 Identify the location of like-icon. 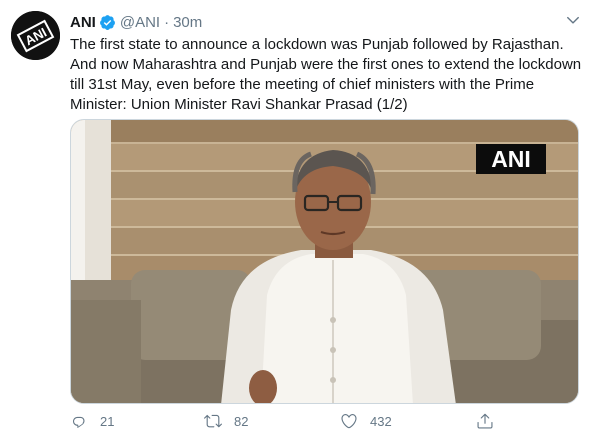
(349, 421).